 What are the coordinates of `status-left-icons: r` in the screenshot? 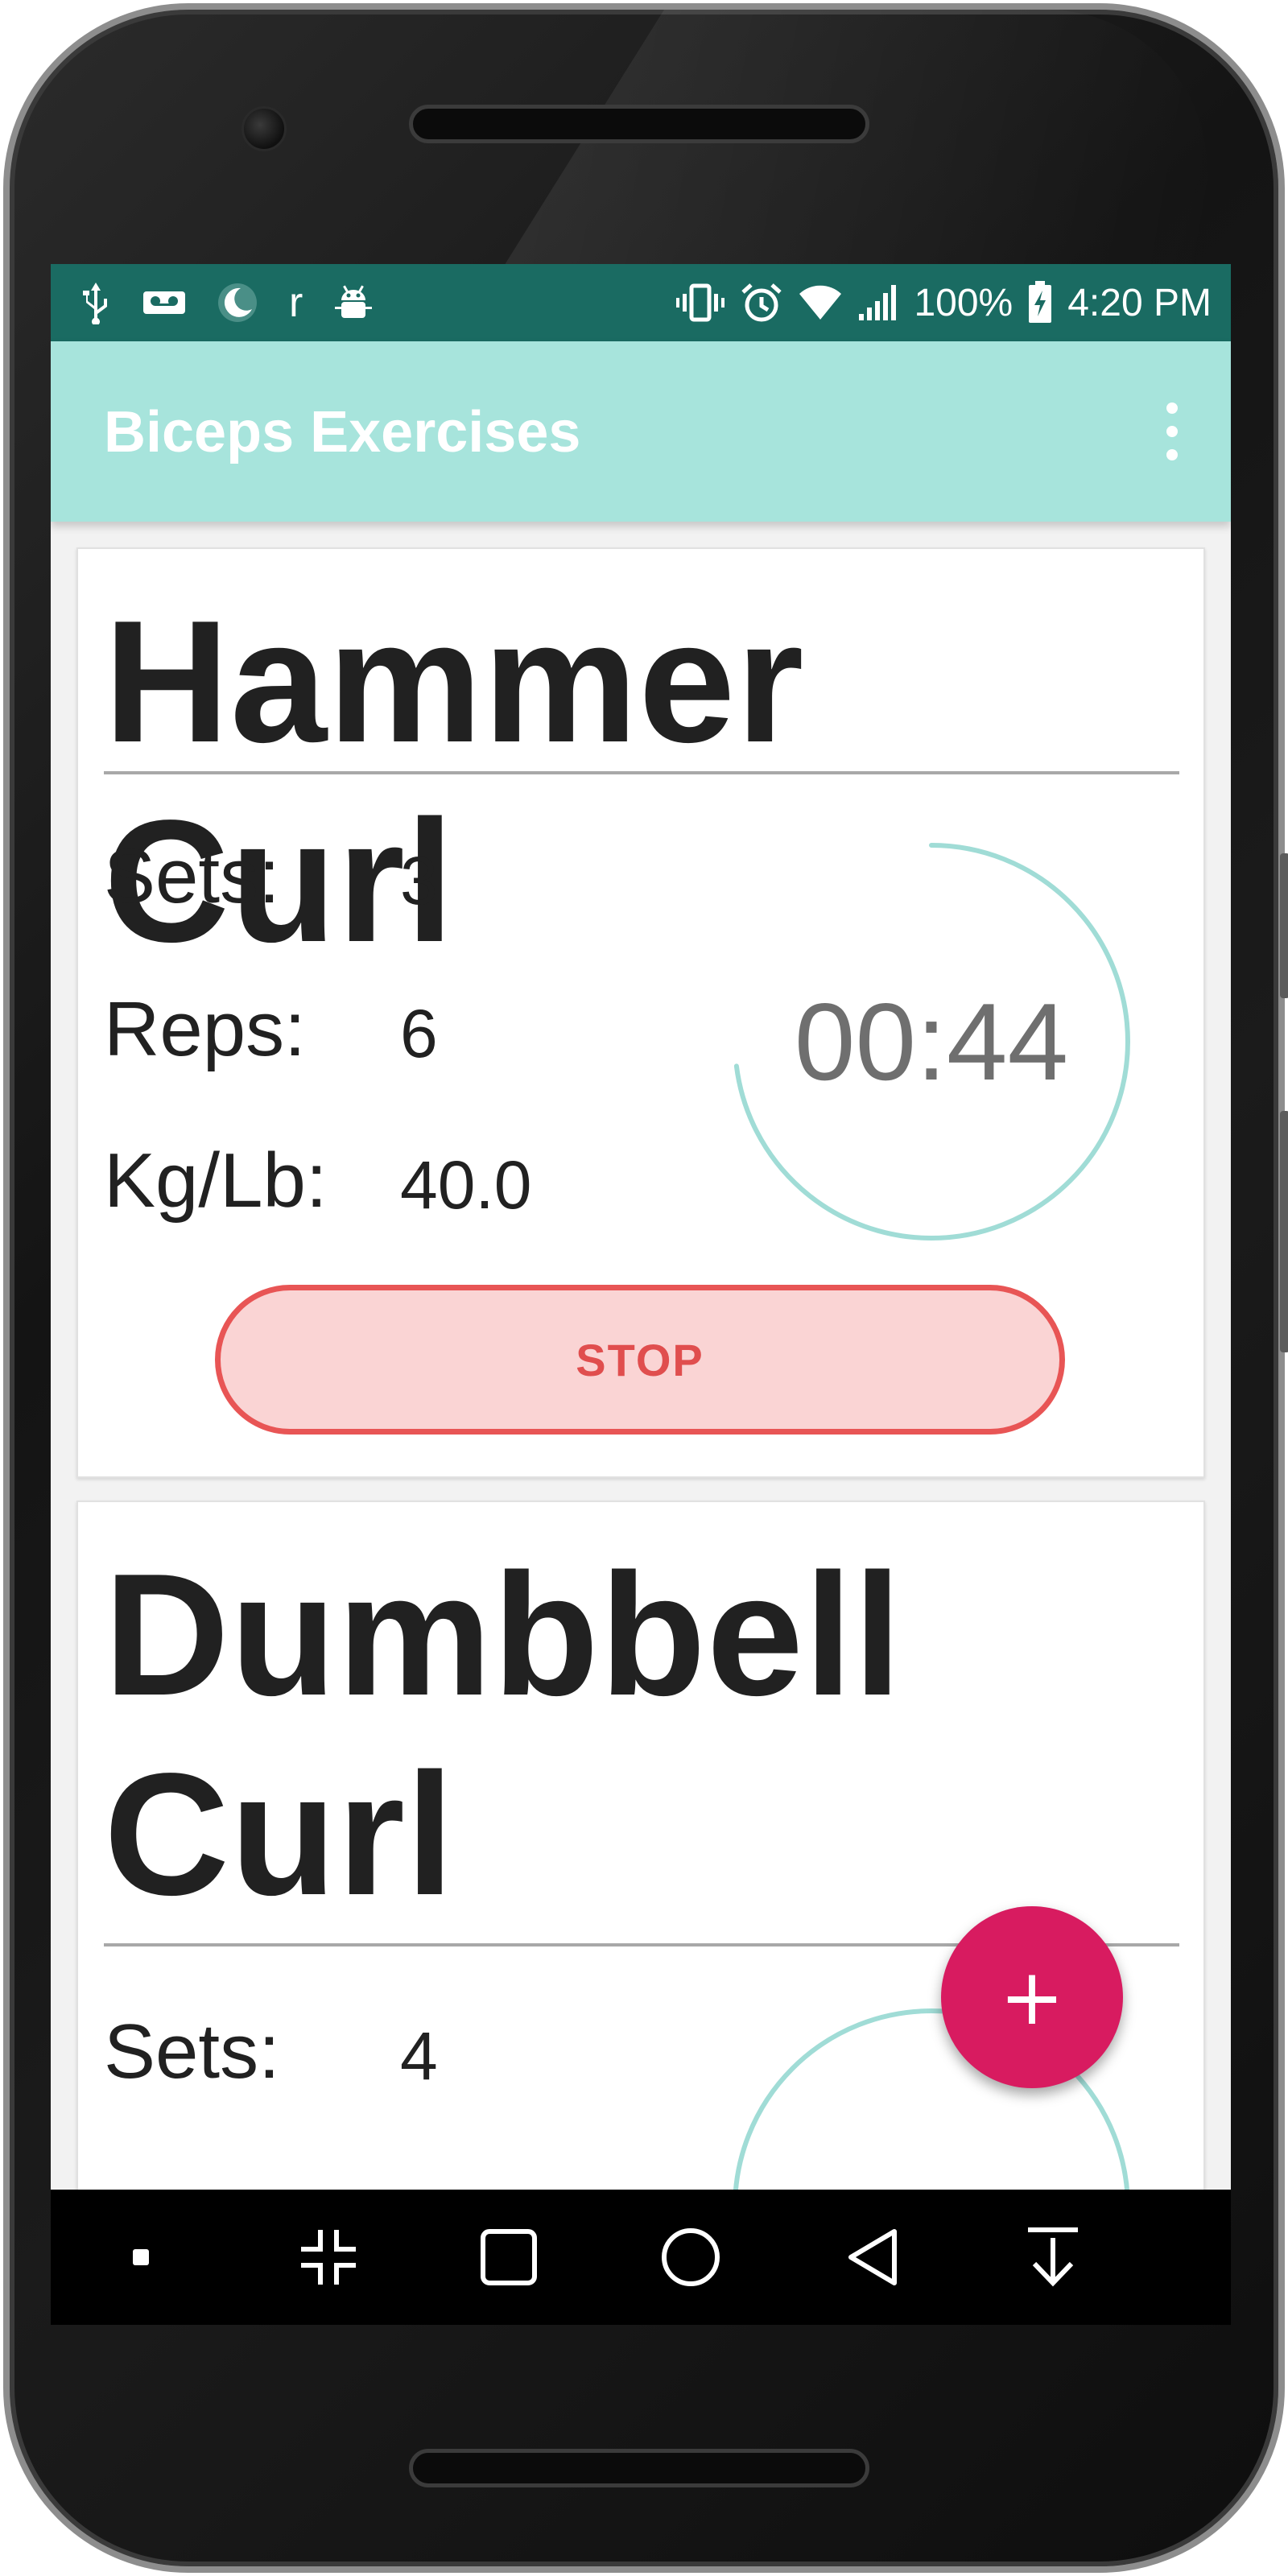 It's located at (227, 302).